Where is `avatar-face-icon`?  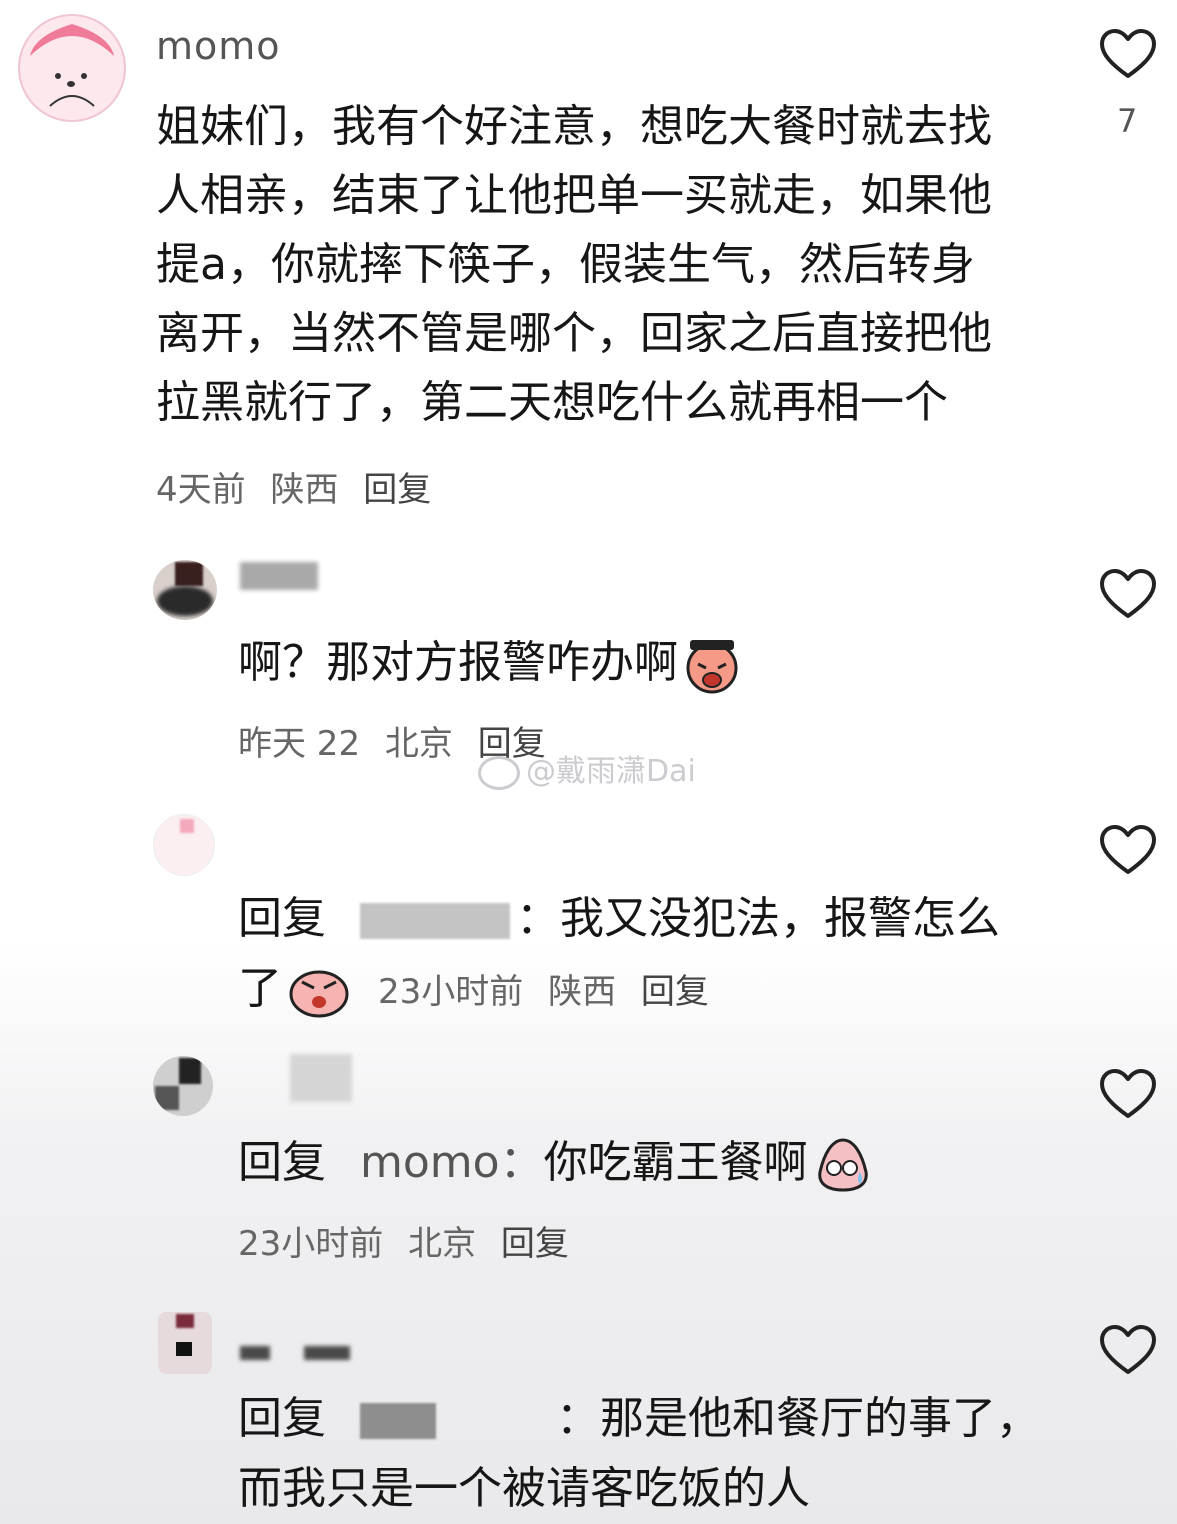
avatar-face-icon is located at coordinates (72, 65).